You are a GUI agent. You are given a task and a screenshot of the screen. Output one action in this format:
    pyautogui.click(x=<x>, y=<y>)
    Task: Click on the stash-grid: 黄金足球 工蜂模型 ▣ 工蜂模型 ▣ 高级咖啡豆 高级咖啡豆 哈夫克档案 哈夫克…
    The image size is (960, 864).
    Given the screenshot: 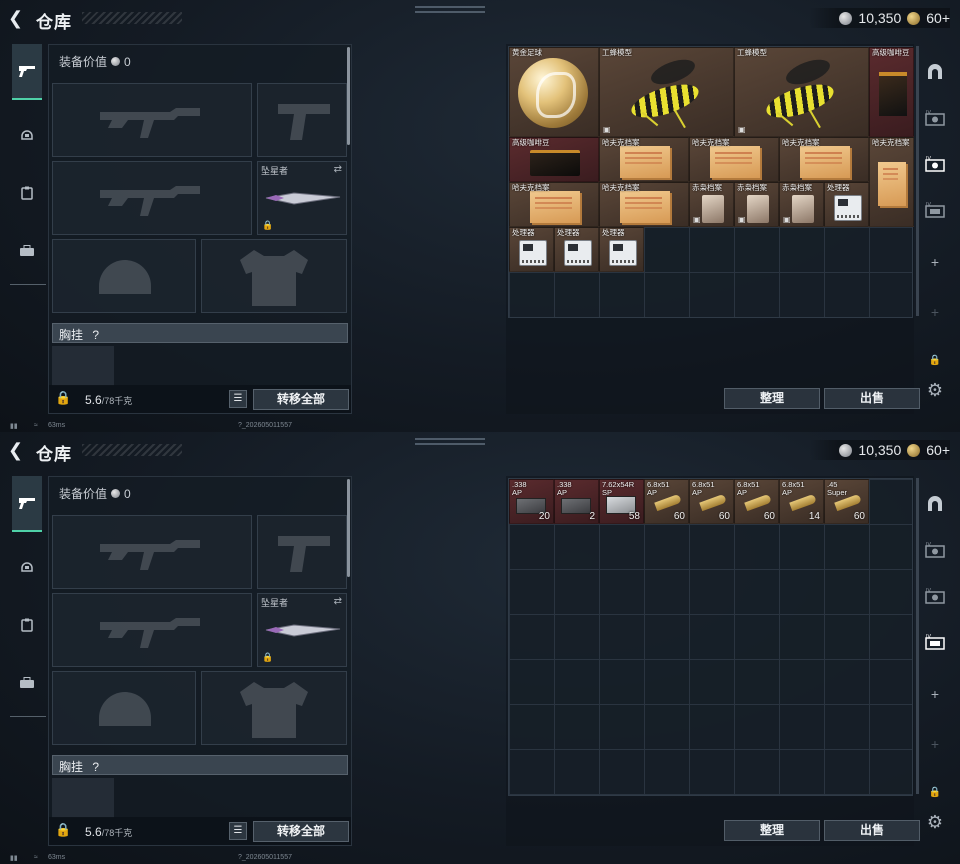 What is the action you would take?
    pyautogui.click(x=711, y=182)
    